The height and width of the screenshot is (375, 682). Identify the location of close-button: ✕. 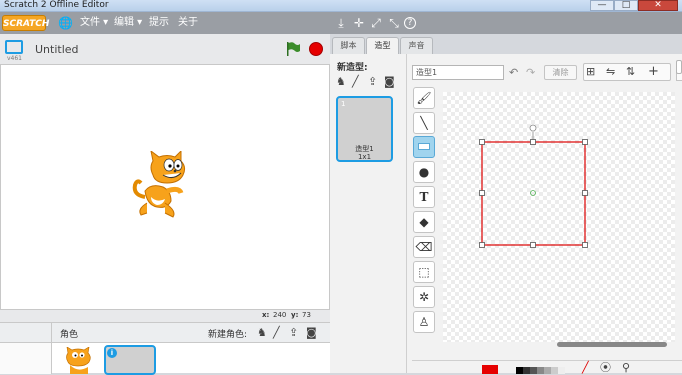
(658, 5).